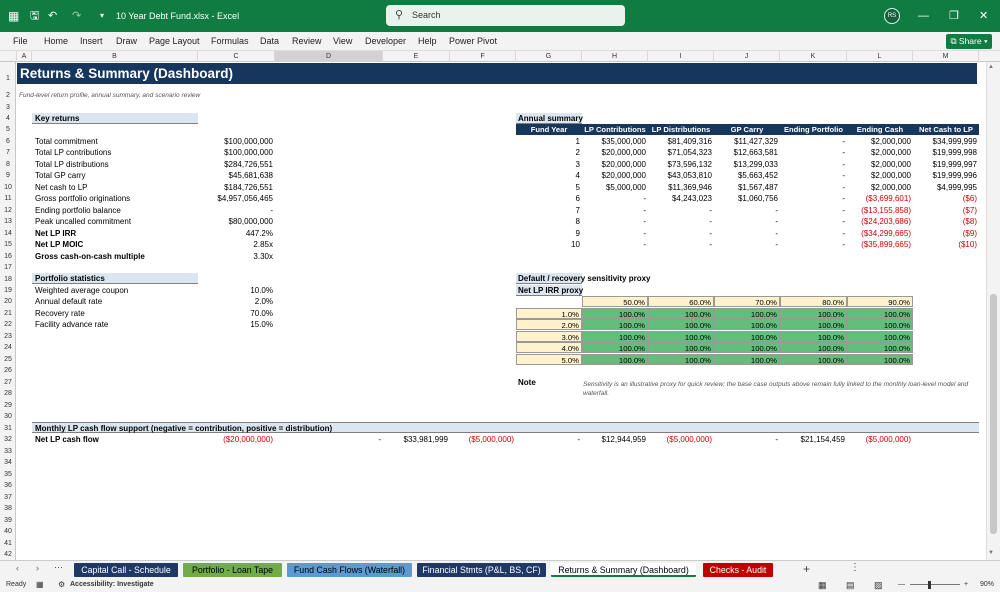 This screenshot has width=1000, height=592. Describe the element at coordinates (8, 324) in the screenshot. I see `row-header: 22` at that location.